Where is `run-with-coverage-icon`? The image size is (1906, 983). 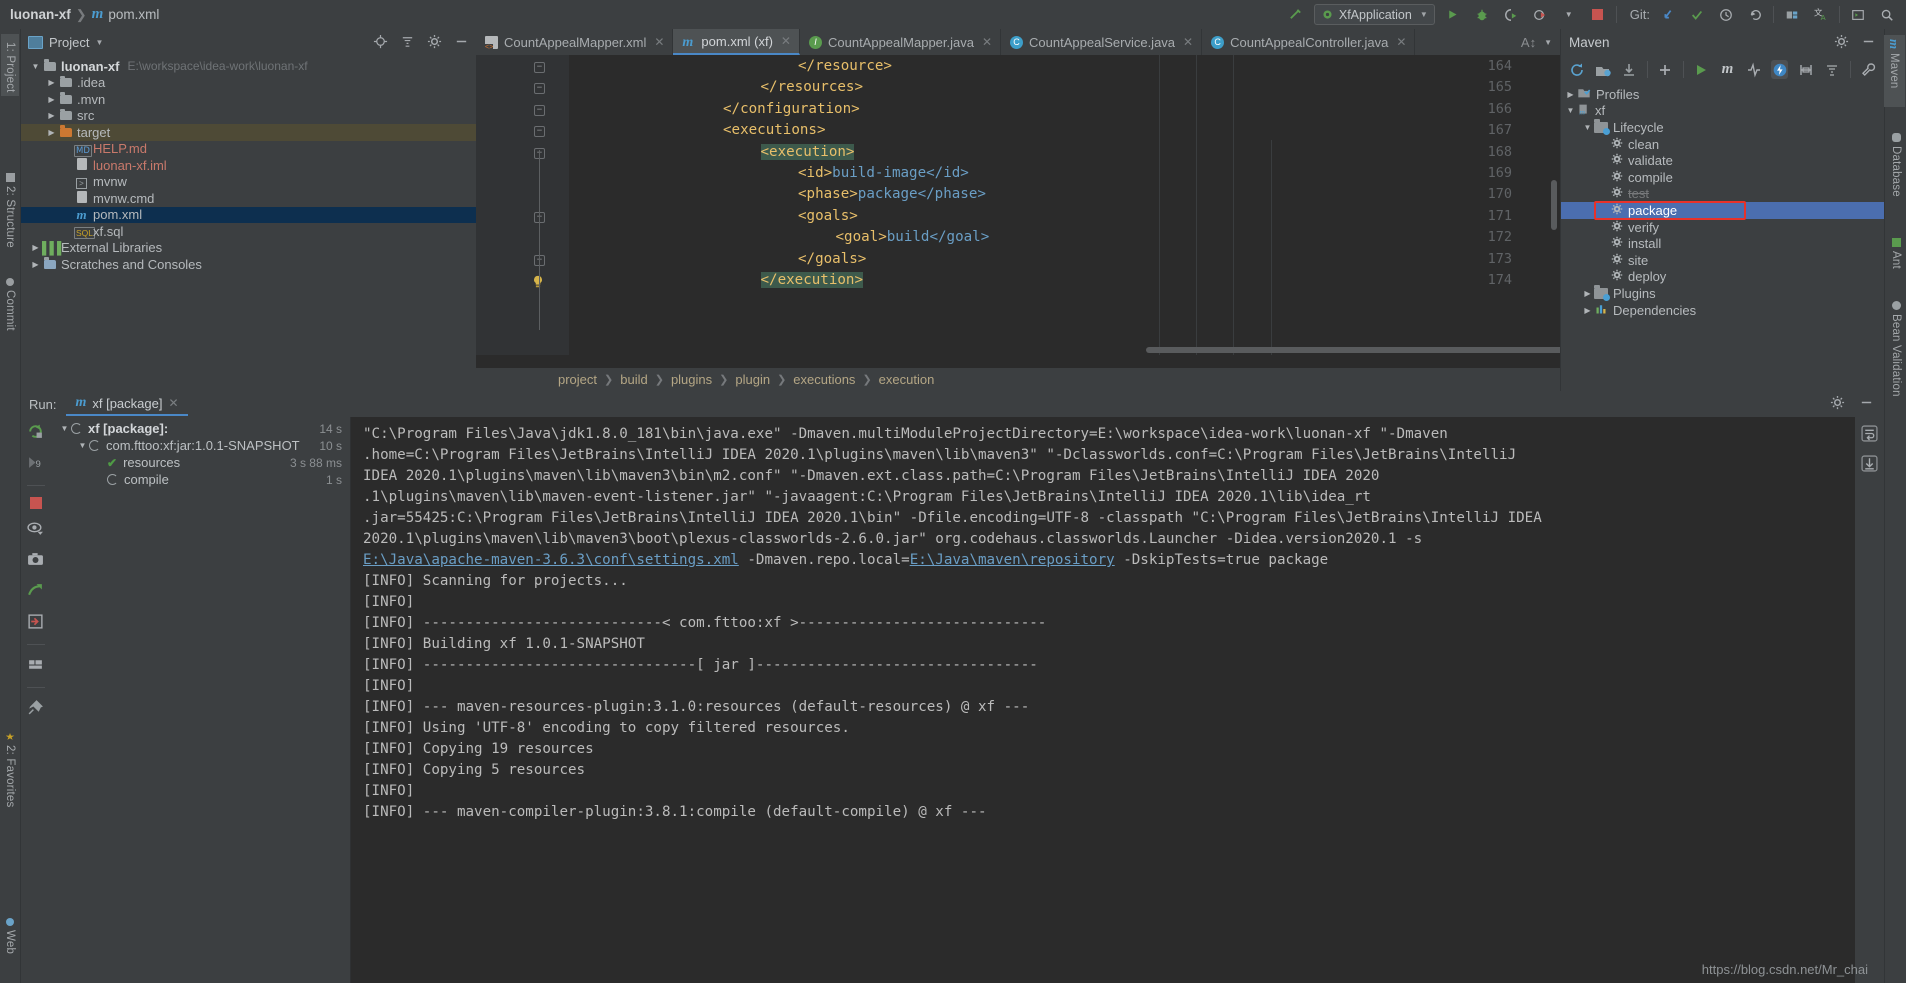 run-with-coverage-icon is located at coordinates (1511, 15).